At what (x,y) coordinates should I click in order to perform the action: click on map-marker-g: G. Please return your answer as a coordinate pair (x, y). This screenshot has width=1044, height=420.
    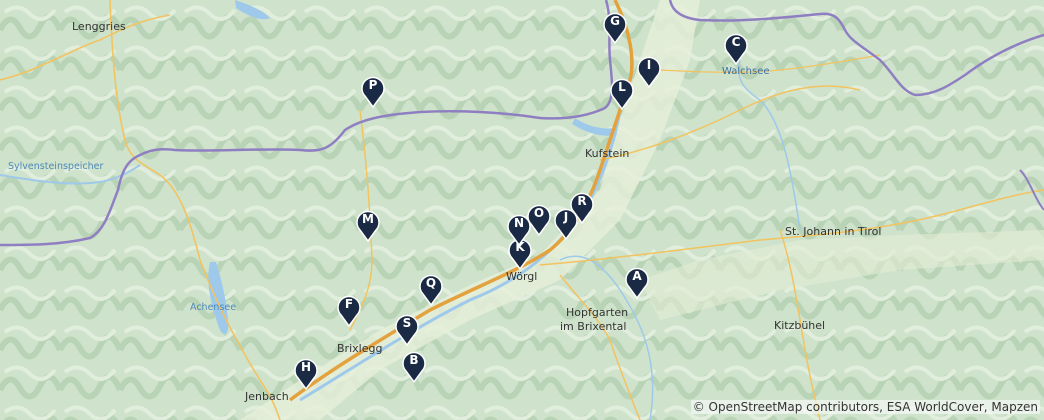
    Looking at the image, I should click on (615, 27).